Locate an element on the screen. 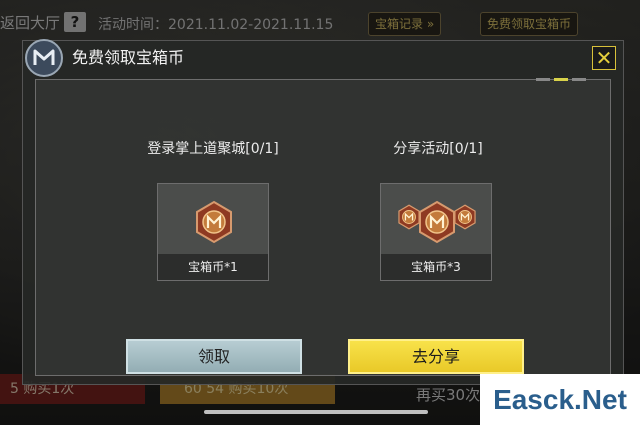 This screenshot has width=640, height=425. page-dot-active is located at coordinates (561, 79).